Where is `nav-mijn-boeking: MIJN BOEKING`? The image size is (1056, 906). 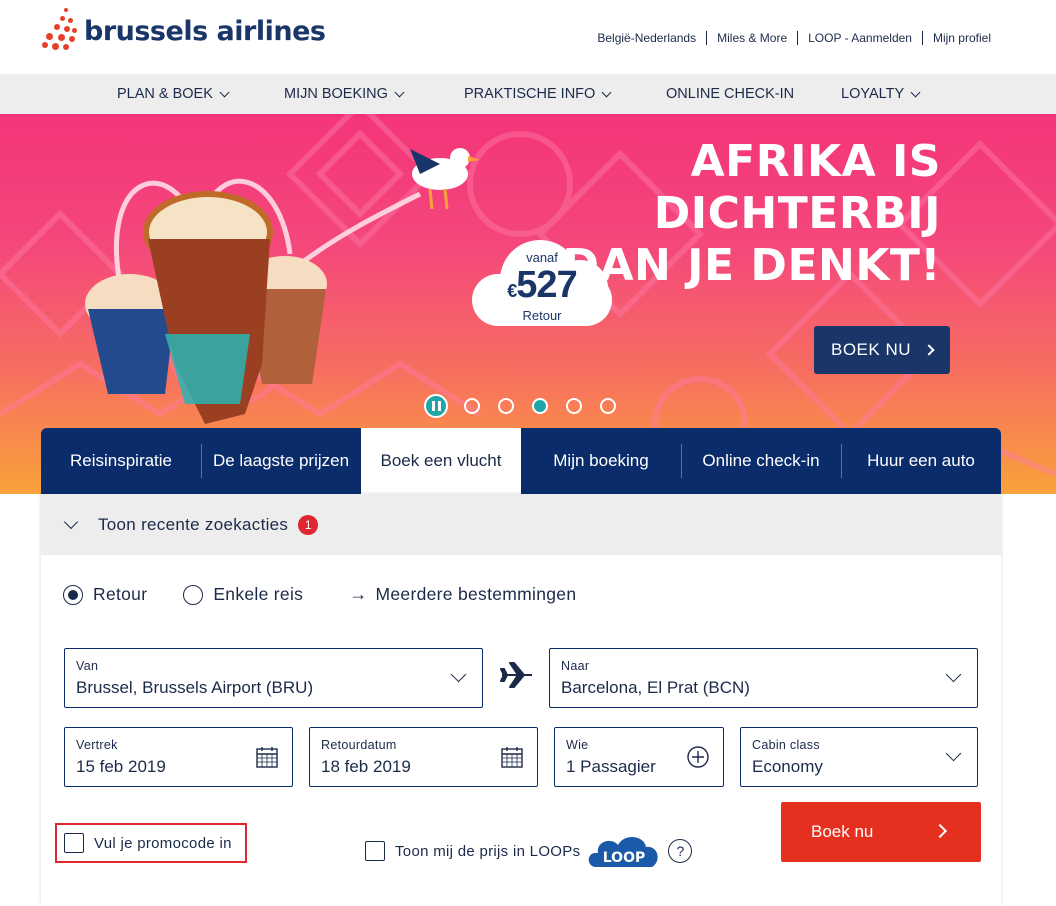
nav-mijn-boeking: MIJN BOEKING is located at coordinates (344, 94).